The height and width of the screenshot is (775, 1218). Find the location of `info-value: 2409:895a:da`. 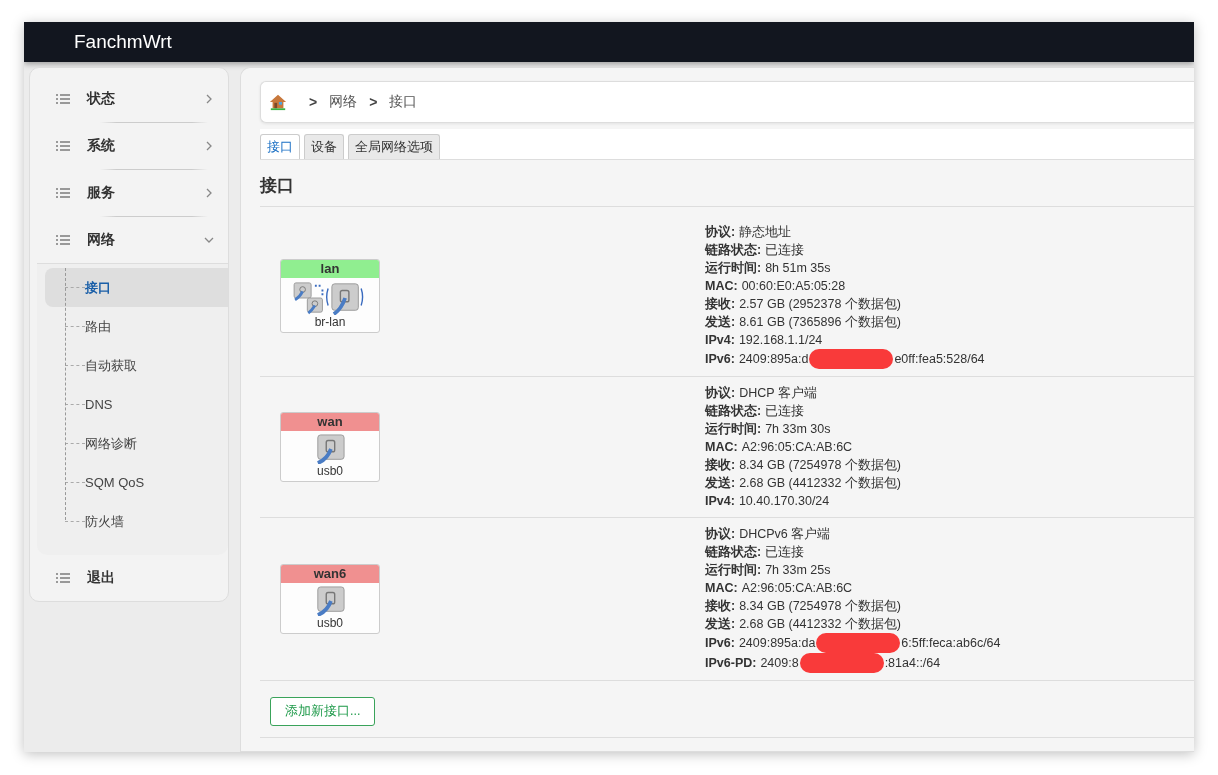

info-value: 2409:895a:da is located at coordinates (777, 643).